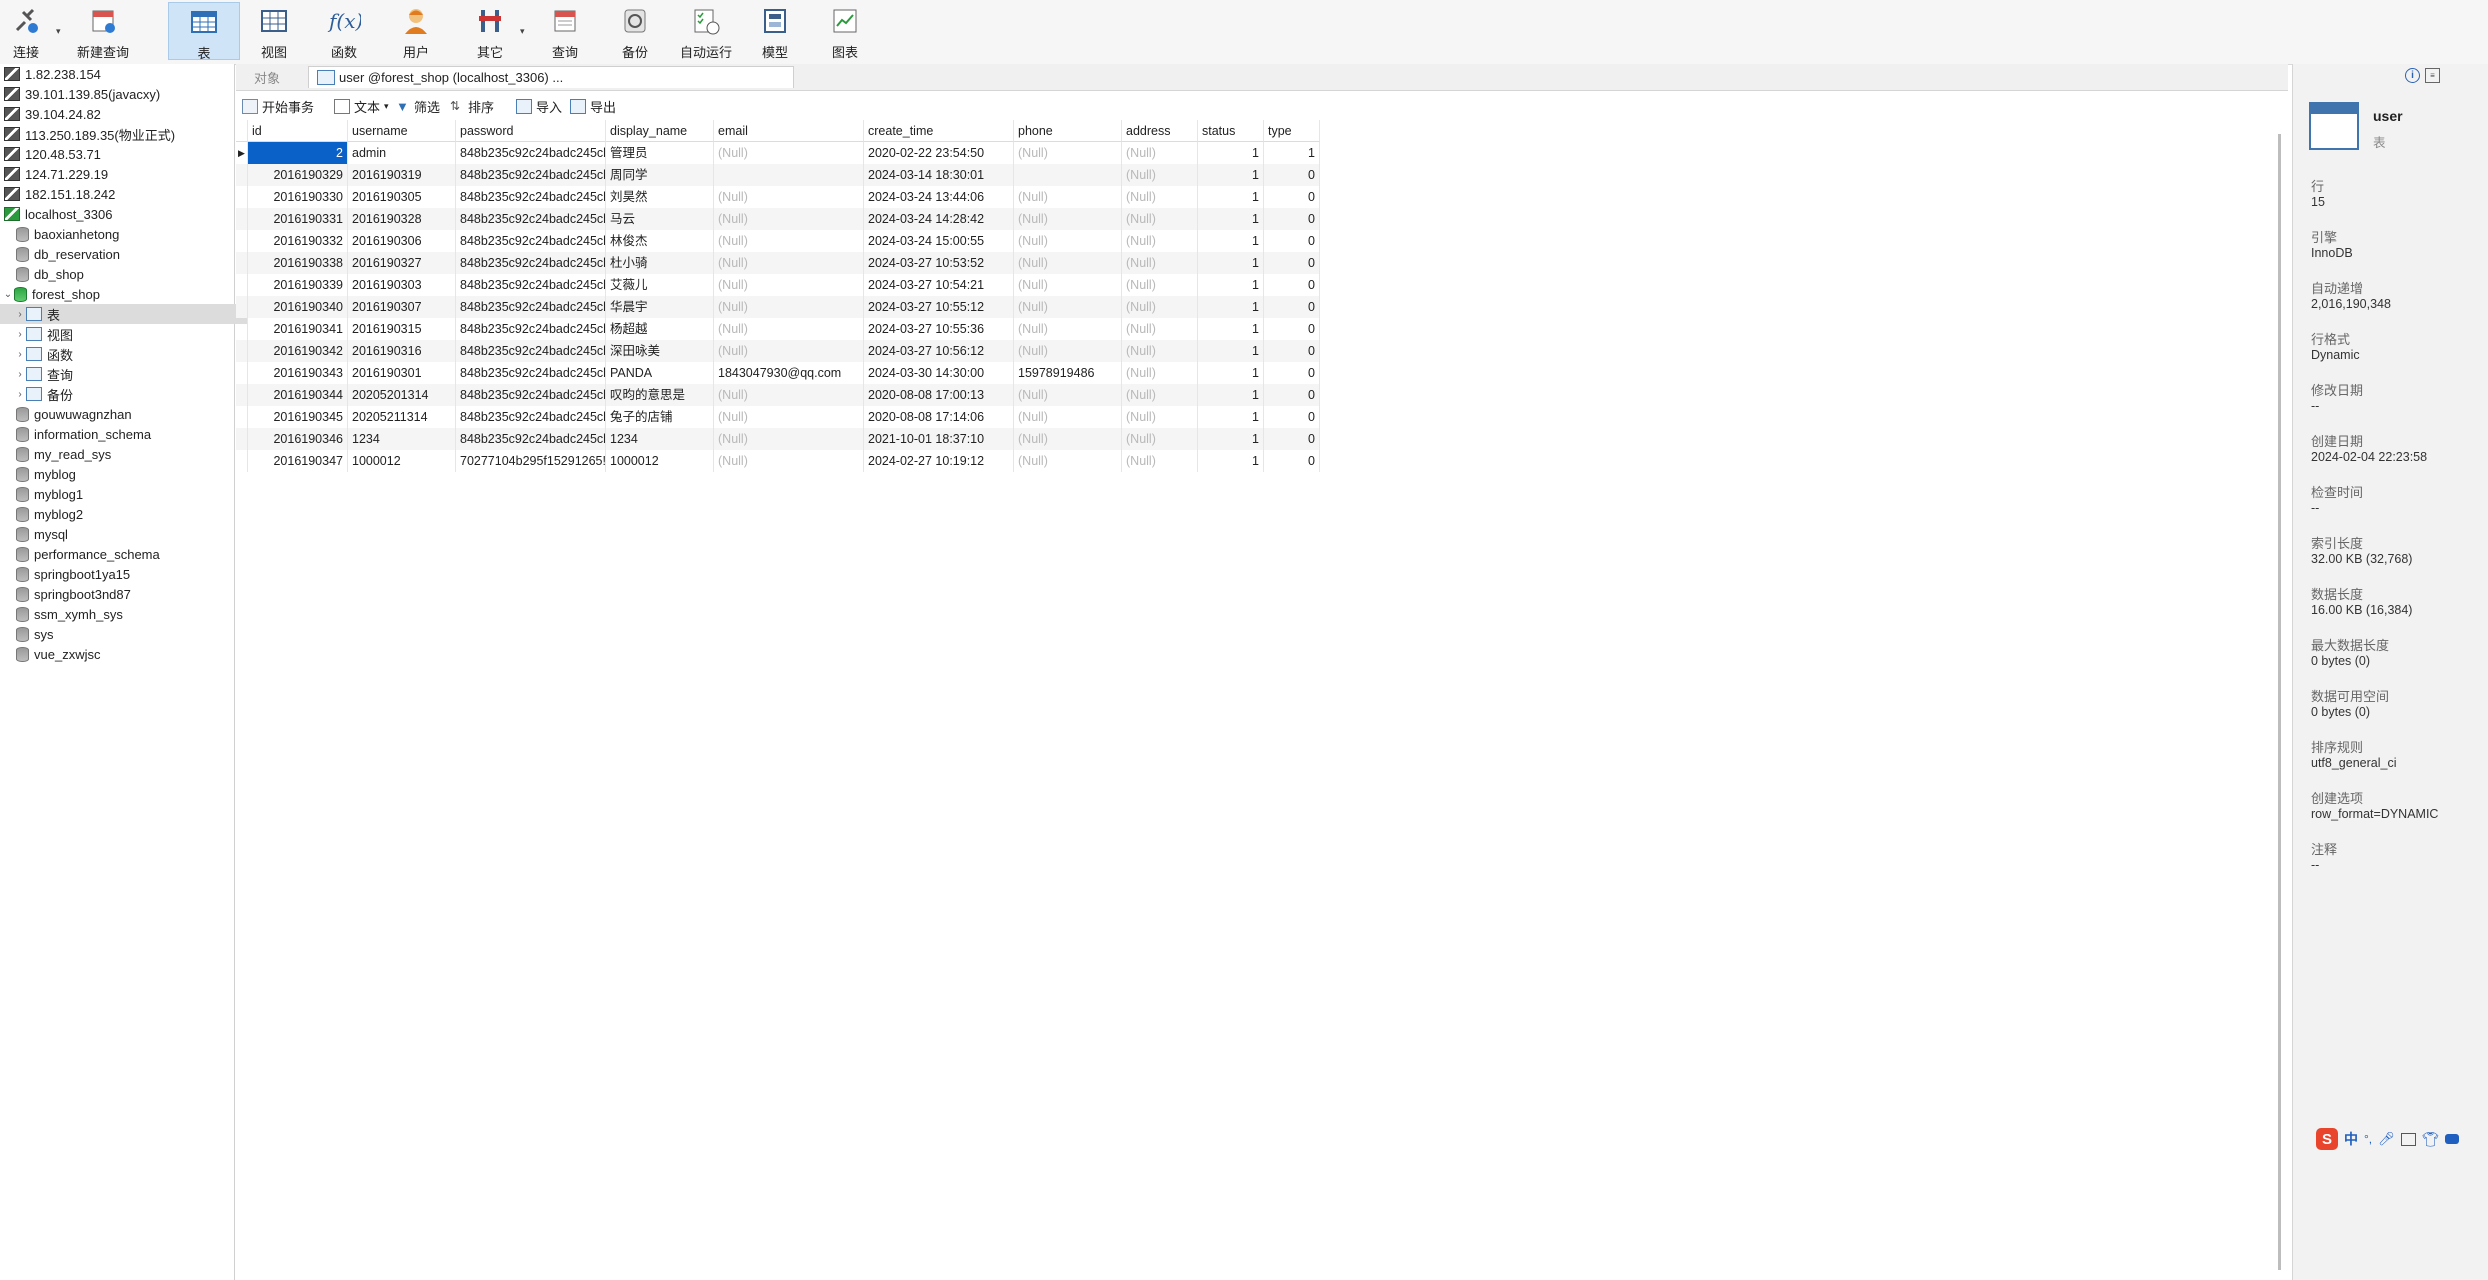 The width and height of the screenshot is (2488, 1280). What do you see at coordinates (298, 351) in the screenshot?
I see `grid-cell: 2016190342` at bounding box center [298, 351].